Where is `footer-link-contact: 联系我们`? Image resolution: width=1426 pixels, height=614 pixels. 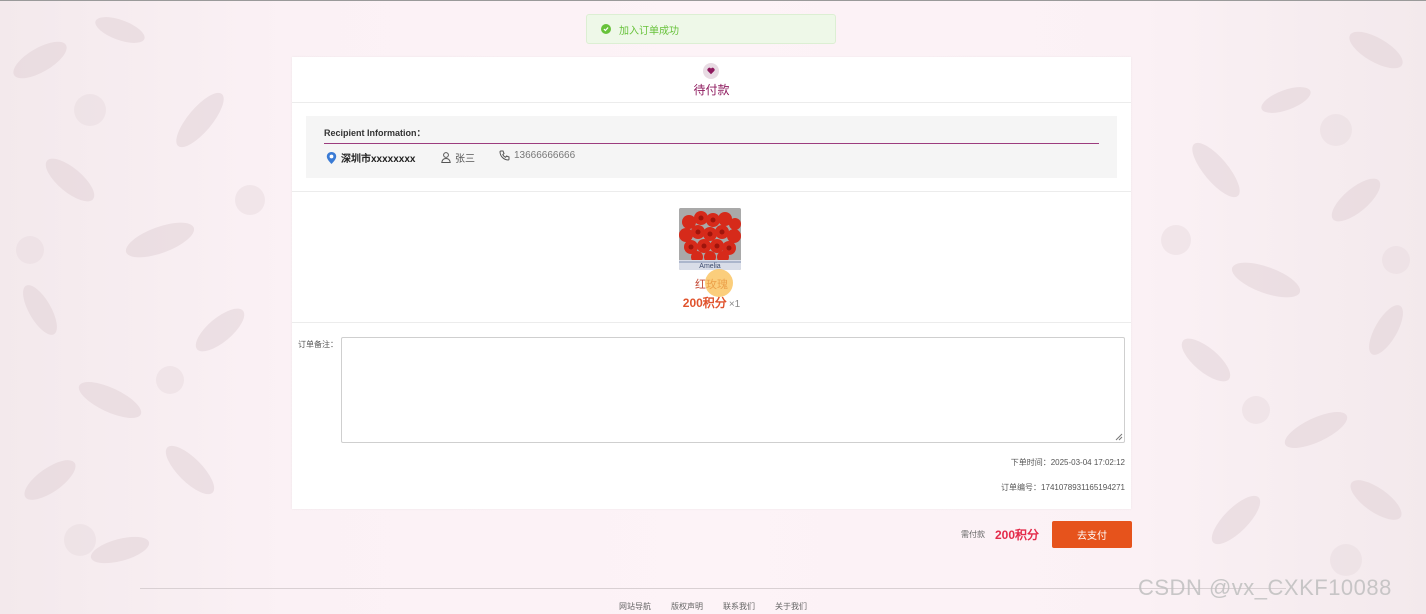 footer-link-contact: 联系我们 is located at coordinates (739, 606).